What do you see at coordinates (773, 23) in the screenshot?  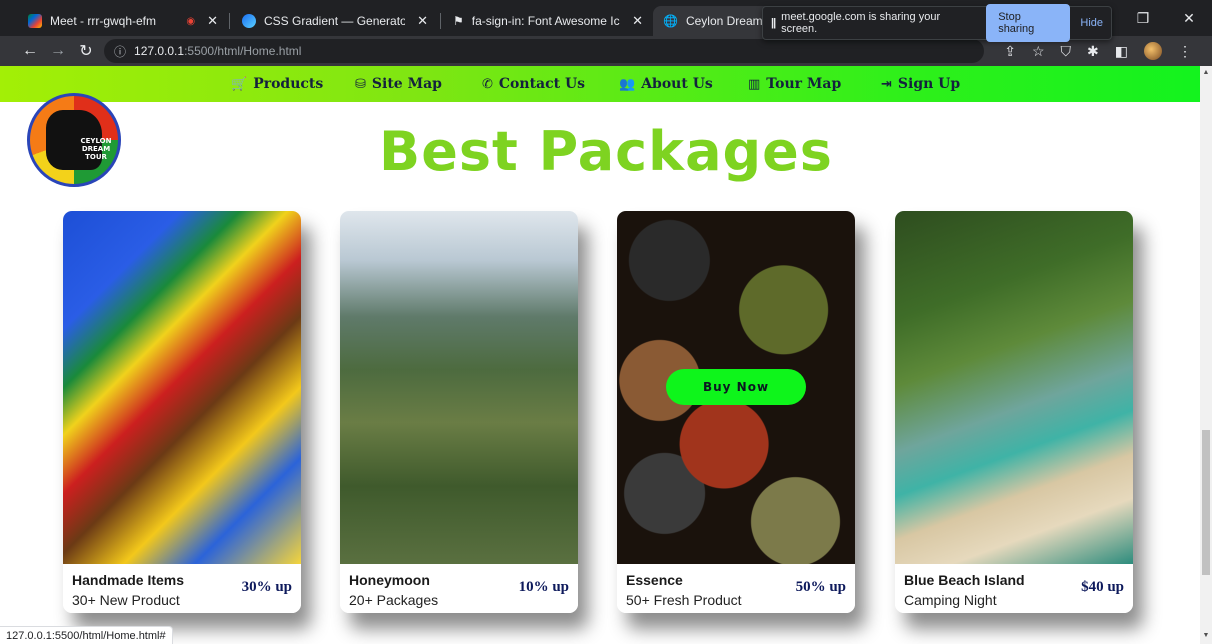 I see `pause-icon: ||` at bounding box center [773, 23].